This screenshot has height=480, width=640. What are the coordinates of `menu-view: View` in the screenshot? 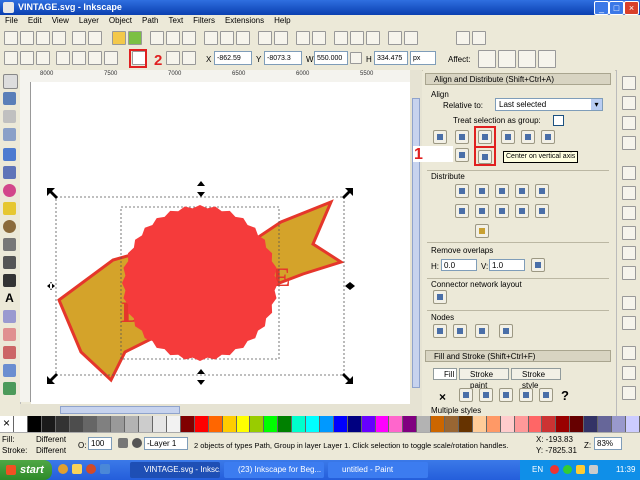 It's located at (60, 20).